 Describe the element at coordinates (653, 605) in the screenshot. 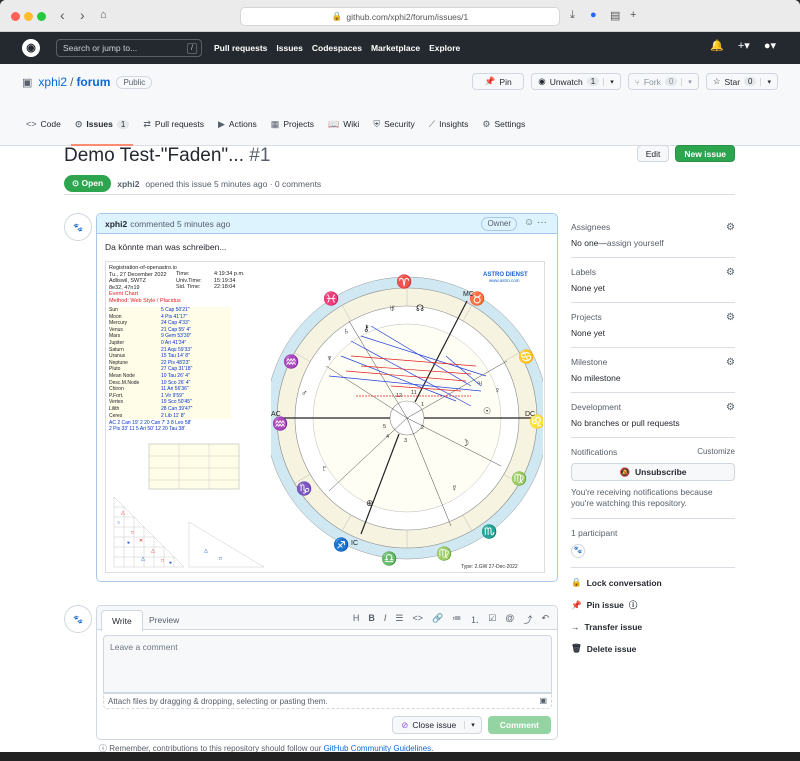

I see `pin-issue-link: 📌 Pin issue ⓘ` at that location.